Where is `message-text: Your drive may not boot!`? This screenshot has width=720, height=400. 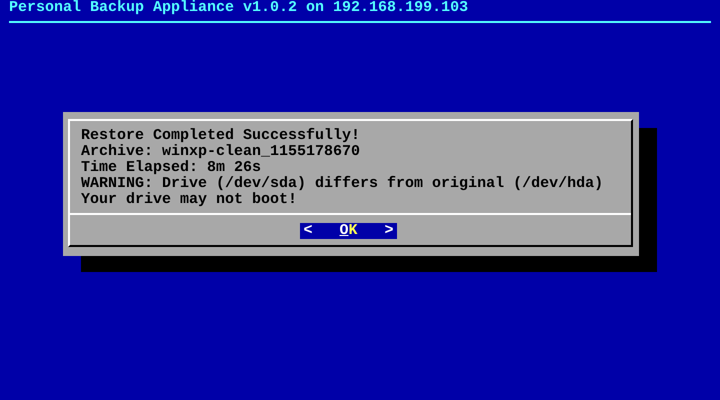 message-text: Your drive may not boot! is located at coordinates (189, 200).